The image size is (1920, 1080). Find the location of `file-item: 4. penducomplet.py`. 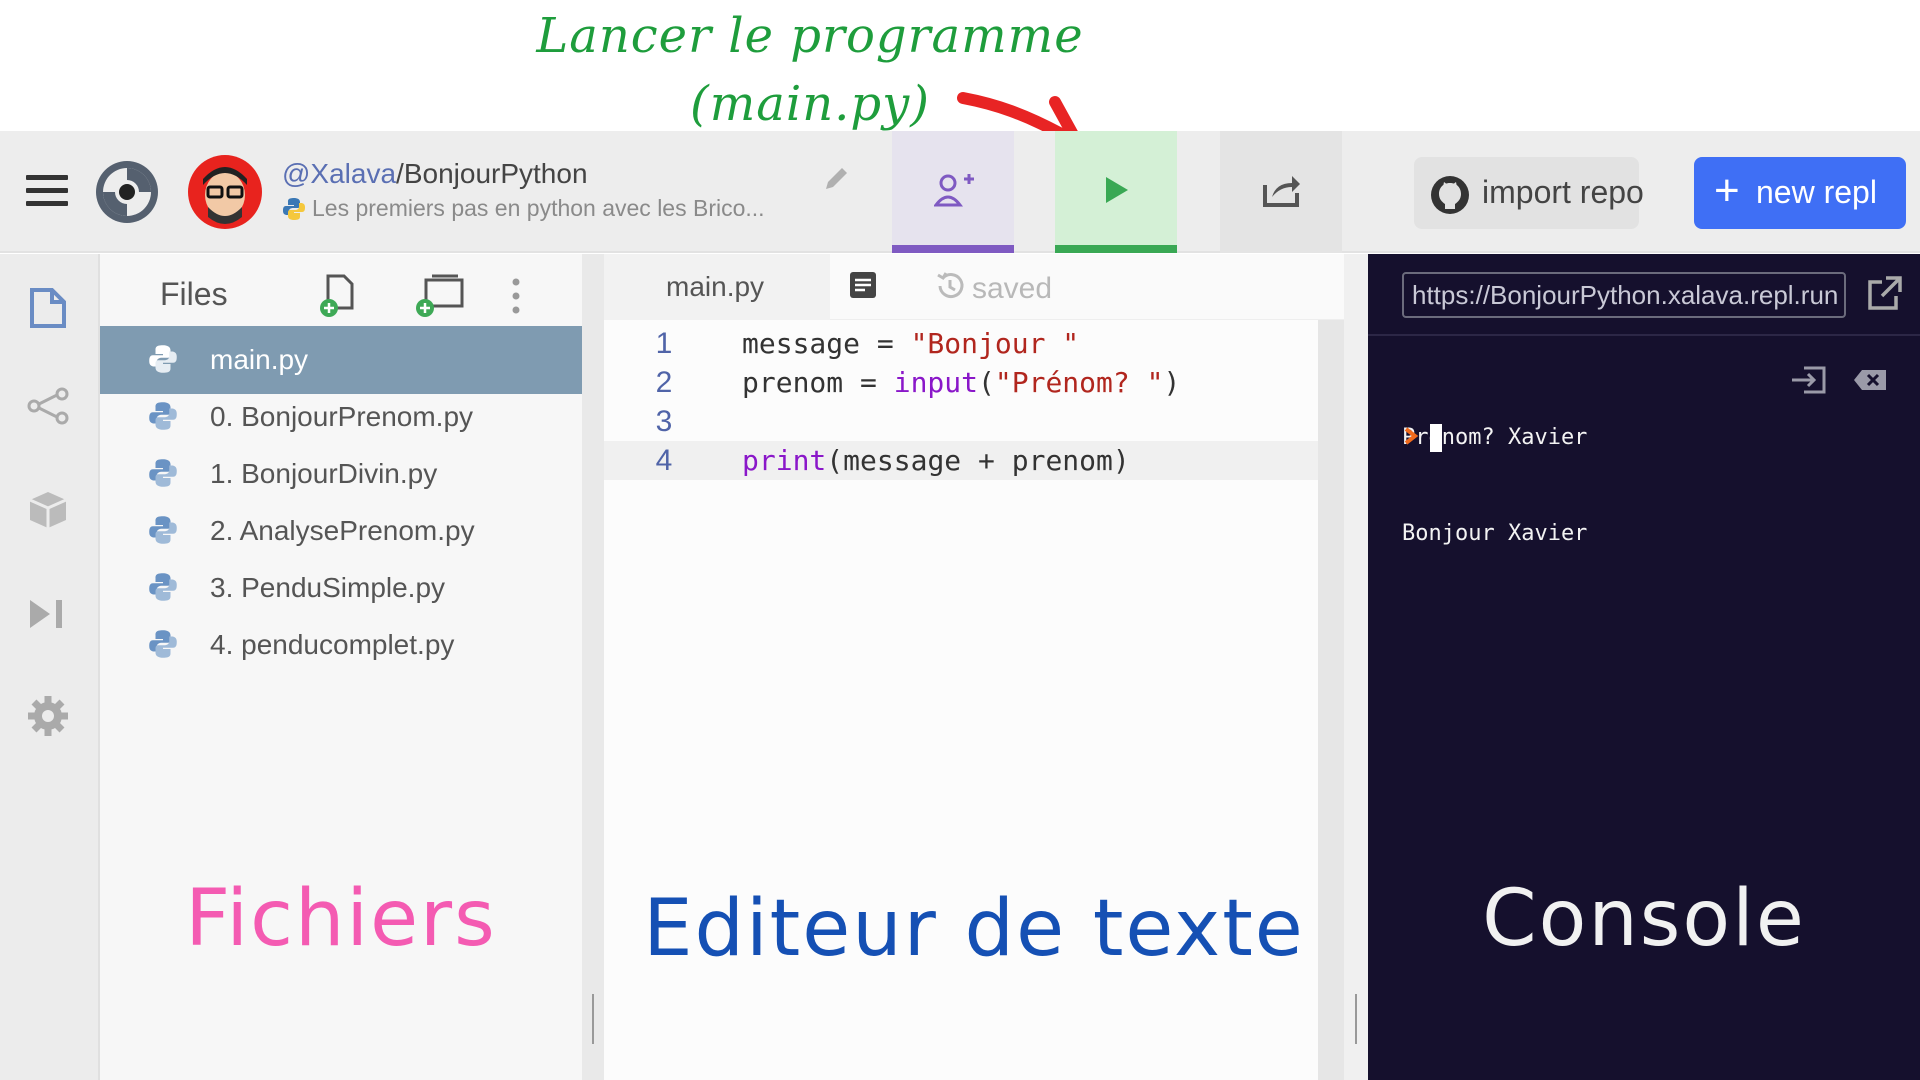

file-item: 4. penducomplet.py is located at coordinates (341, 639).